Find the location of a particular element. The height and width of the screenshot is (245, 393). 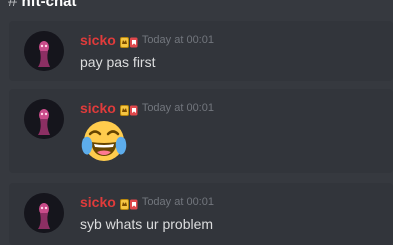

channel-name: nft-chat is located at coordinates (49, 5).